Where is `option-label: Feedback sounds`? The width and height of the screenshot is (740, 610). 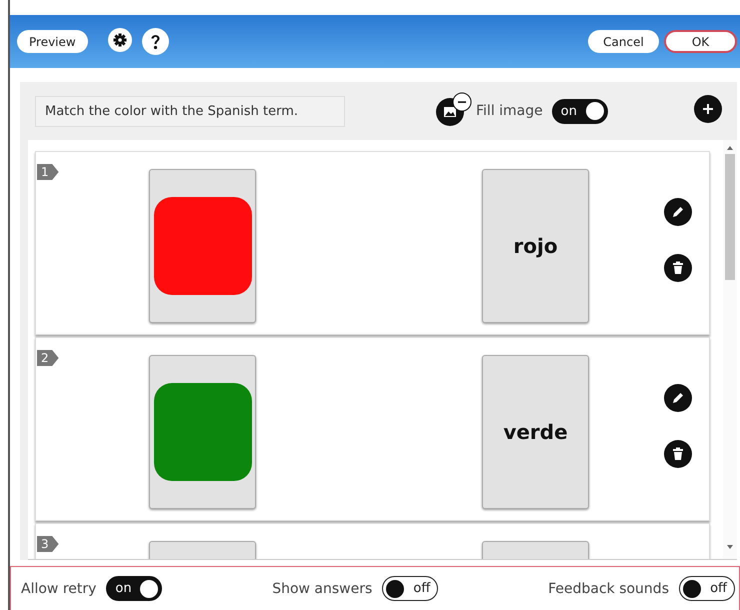 option-label: Feedback sounds is located at coordinates (608, 588).